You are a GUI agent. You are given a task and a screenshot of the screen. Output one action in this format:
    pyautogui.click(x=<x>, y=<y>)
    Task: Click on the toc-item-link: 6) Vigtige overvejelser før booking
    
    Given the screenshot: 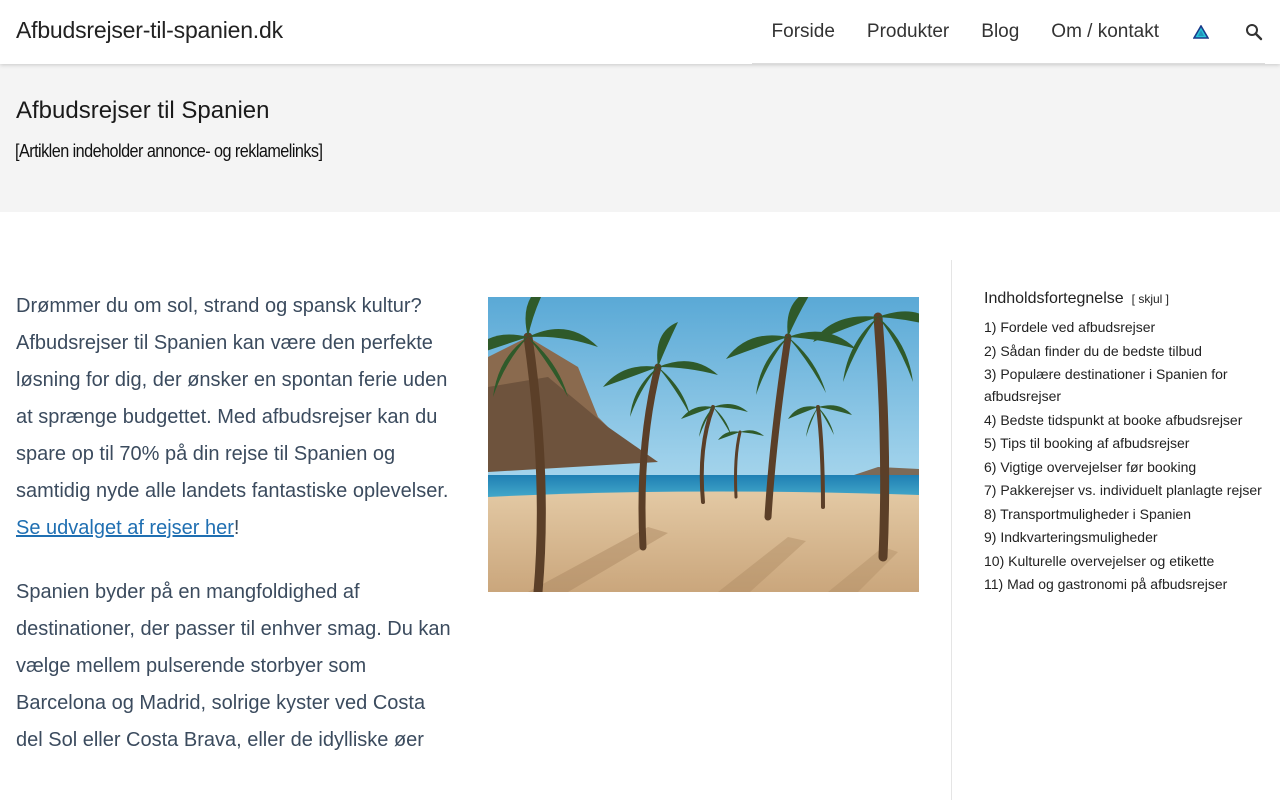 What is the action you would take?
    pyautogui.click(x=1090, y=467)
    